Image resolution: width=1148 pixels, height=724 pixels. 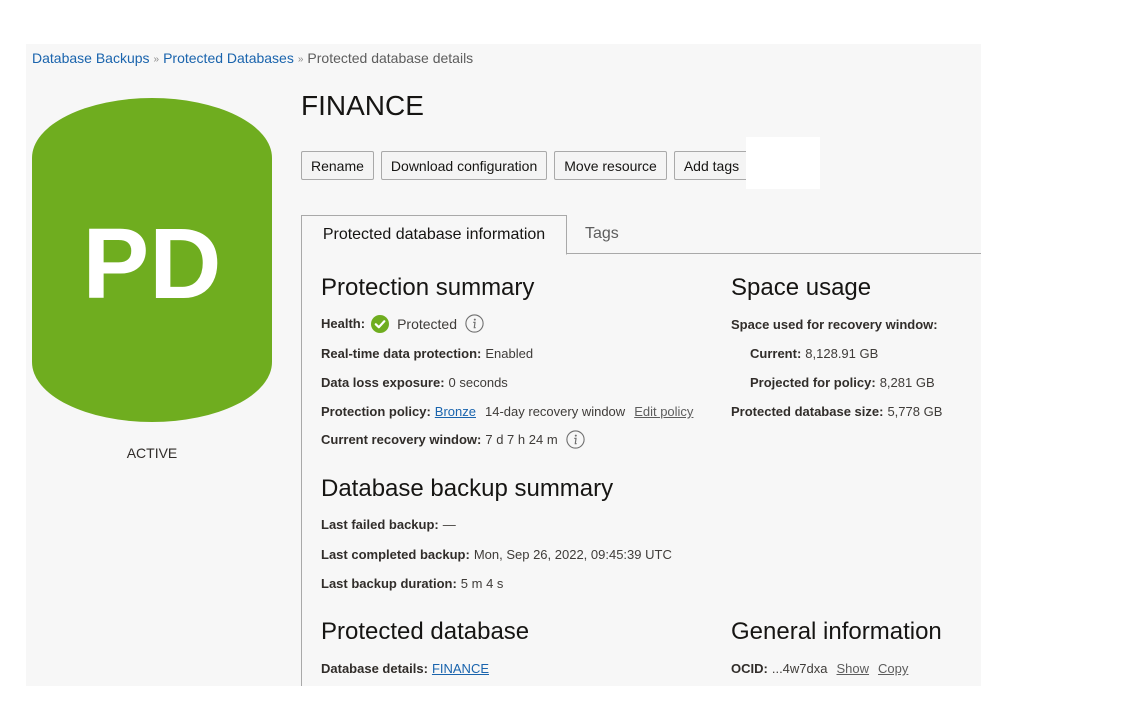 What do you see at coordinates (343, 323) in the screenshot?
I see `health-label: Health:` at bounding box center [343, 323].